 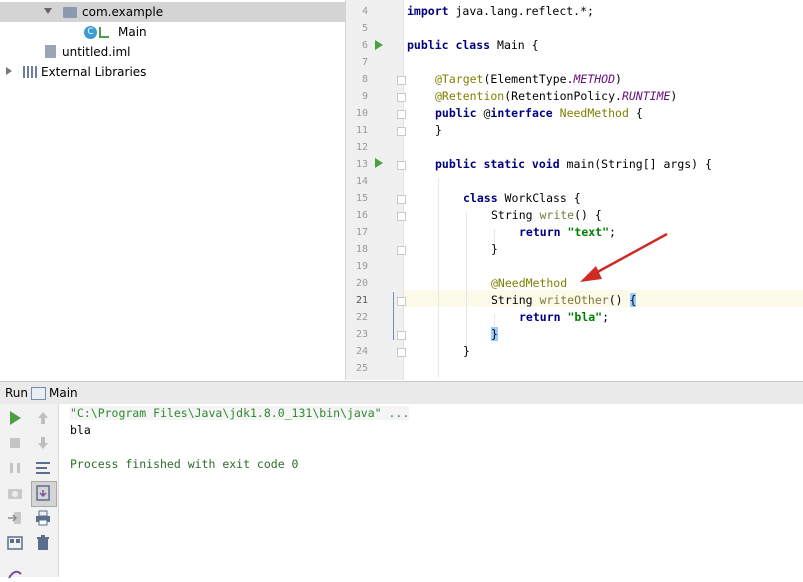 What do you see at coordinates (63, 393) in the screenshot?
I see `run-config-name: Main` at bounding box center [63, 393].